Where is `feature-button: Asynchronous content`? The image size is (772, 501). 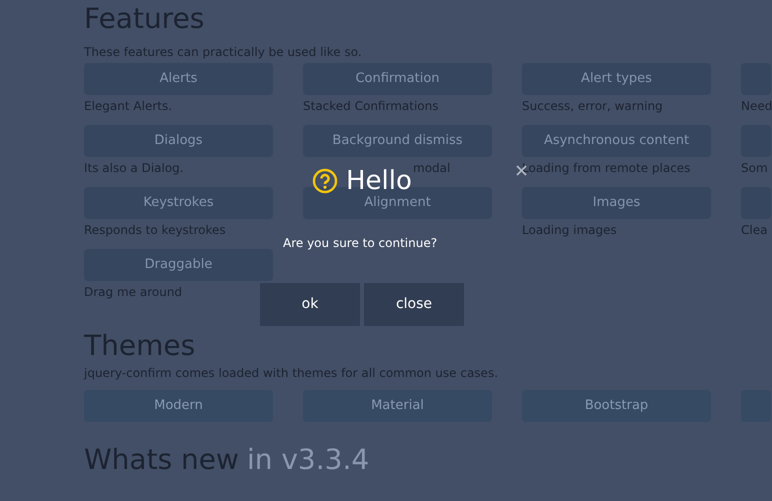
feature-button: Asynchronous content is located at coordinates (616, 141).